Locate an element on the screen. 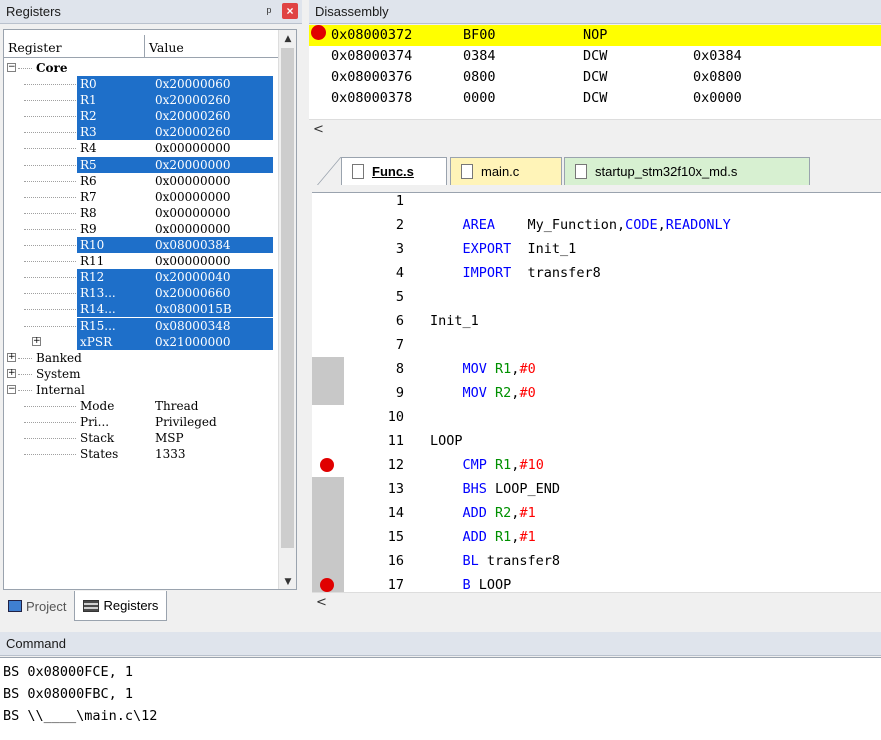 The height and width of the screenshot is (740, 881). command-line: BS 0x08000FCE, 1 is located at coordinates (68, 672).